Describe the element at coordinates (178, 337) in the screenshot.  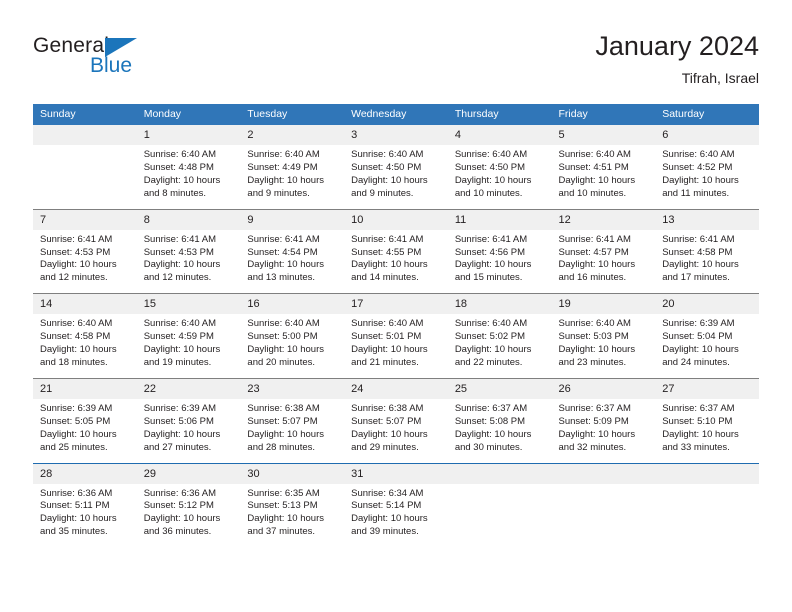
I see `sunset-text: Sunset: 4:59 PM` at that location.